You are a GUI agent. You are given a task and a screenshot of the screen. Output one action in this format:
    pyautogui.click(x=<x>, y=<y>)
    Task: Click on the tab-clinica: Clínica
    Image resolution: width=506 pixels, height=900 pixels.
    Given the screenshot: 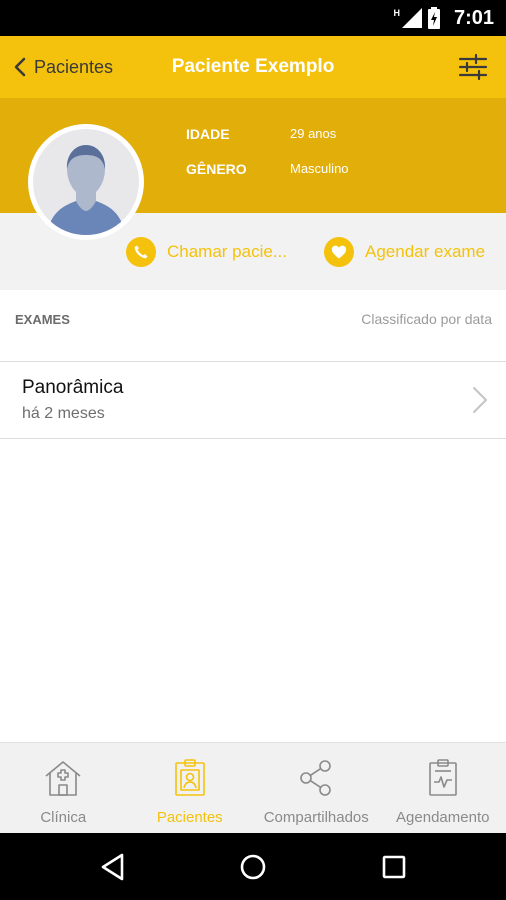 What is the action you would take?
    pyautogui.click(x=63, y=788)
    